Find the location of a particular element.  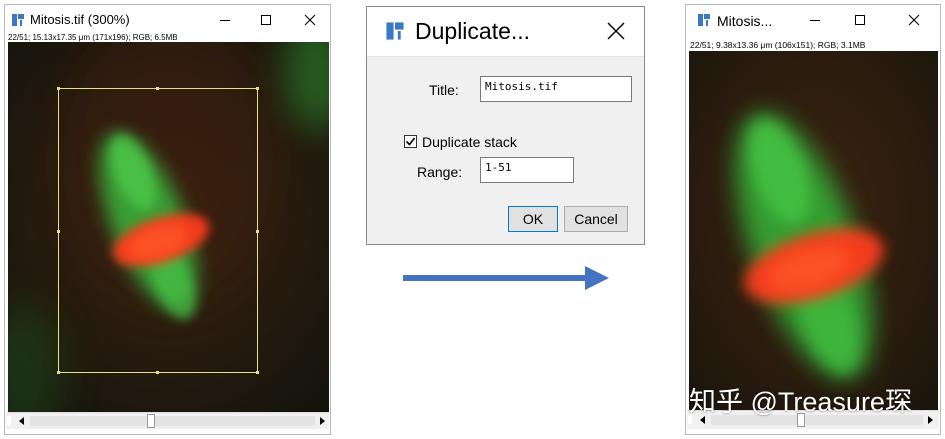

checkmark-icon is located at coordinates (410, 141).